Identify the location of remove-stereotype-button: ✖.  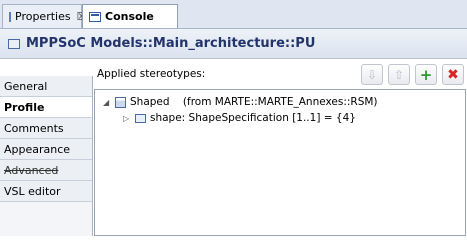
(453, 74).